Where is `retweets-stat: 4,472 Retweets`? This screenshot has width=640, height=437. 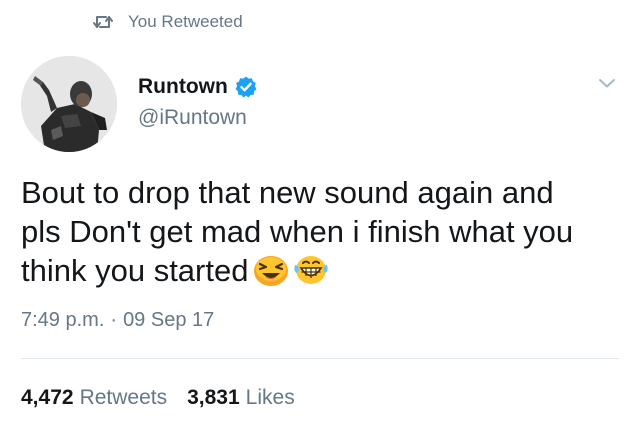 retweets-stat: 4,472 Retweets is located at coordinates (94, 398).